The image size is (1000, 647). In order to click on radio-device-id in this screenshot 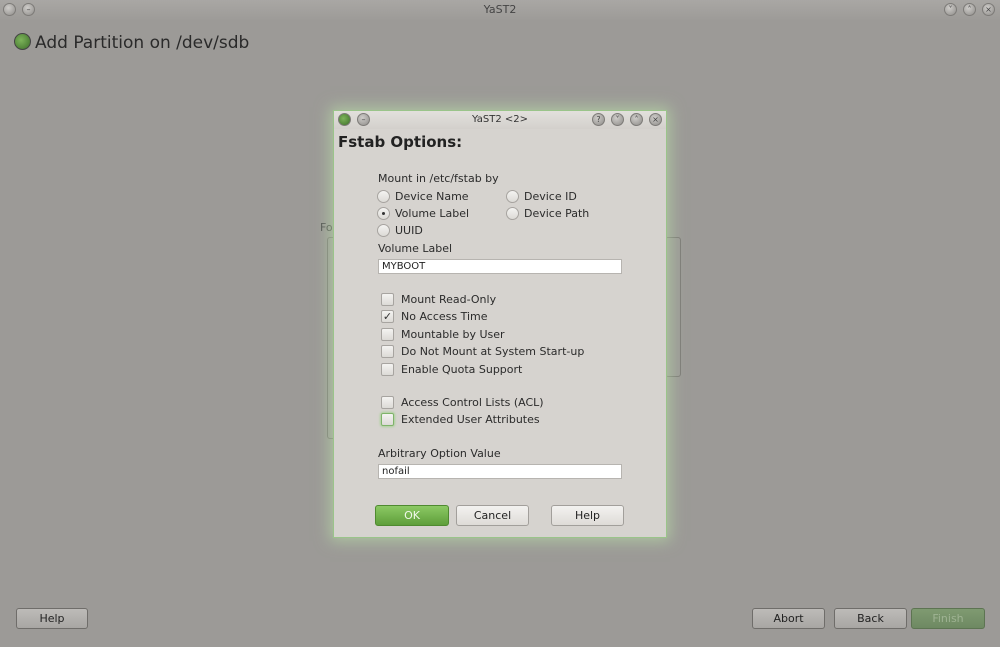, I will do `click(512, 196)`.